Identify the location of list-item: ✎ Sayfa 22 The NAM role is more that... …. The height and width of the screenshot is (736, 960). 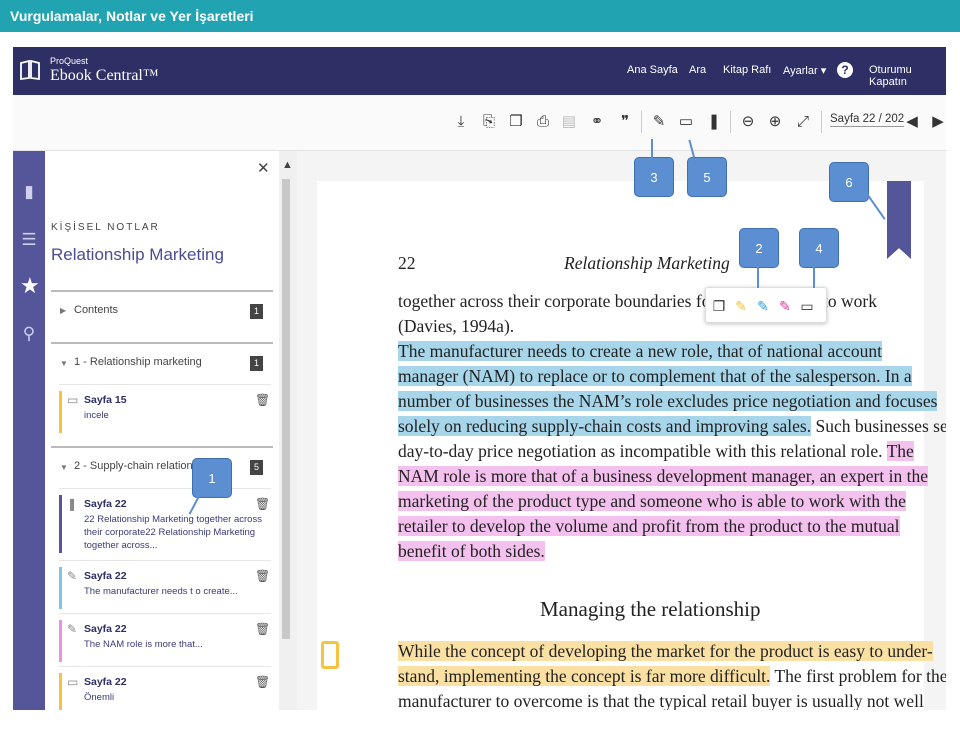
(165, 639).